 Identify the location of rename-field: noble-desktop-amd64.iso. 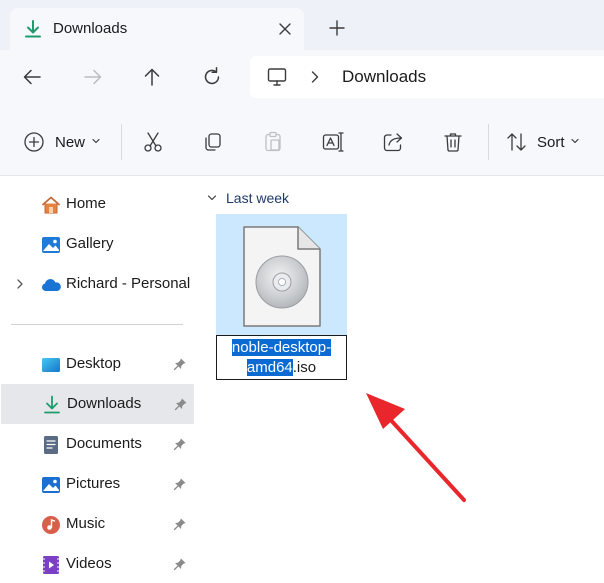
(281, 357).